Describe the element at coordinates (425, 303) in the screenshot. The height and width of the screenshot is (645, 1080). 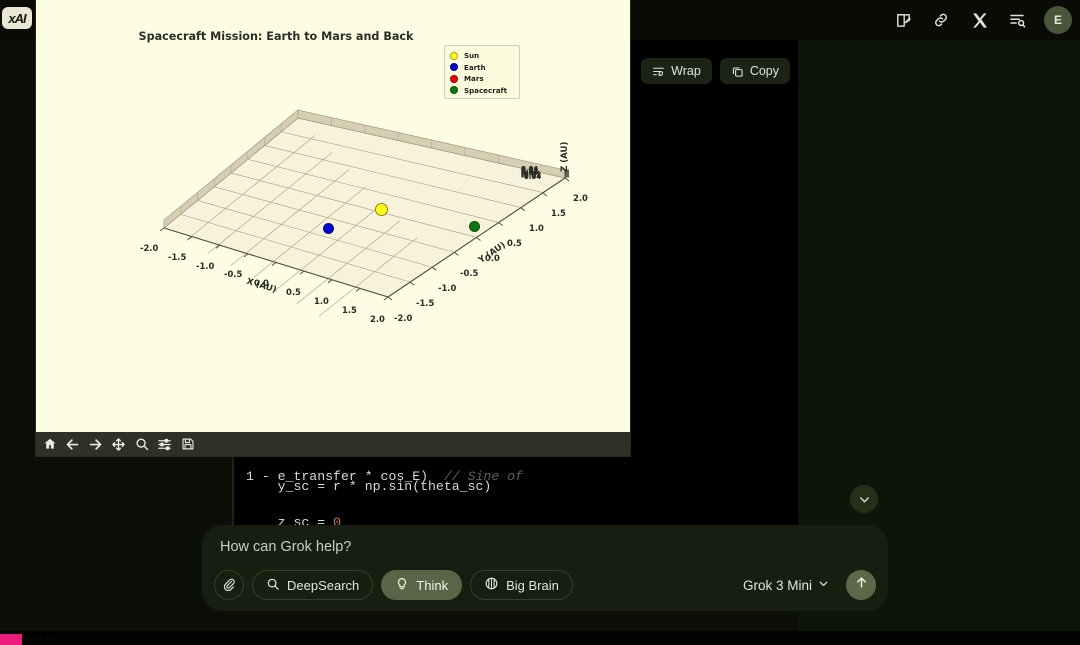
I see `y-tick-label: -1.5` at that location.